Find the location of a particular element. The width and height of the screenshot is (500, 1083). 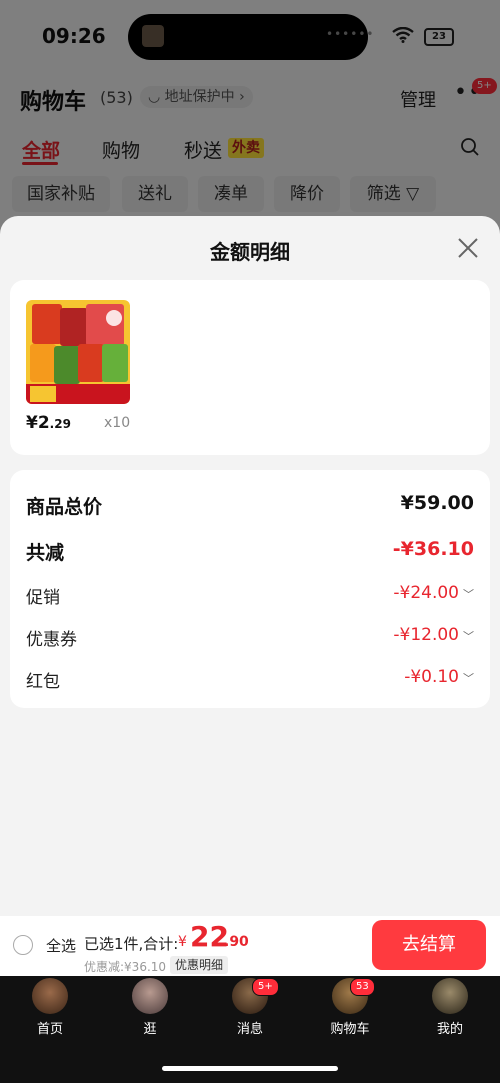

total-price-value: ¥59.00 is located at coordinates (437, 503).